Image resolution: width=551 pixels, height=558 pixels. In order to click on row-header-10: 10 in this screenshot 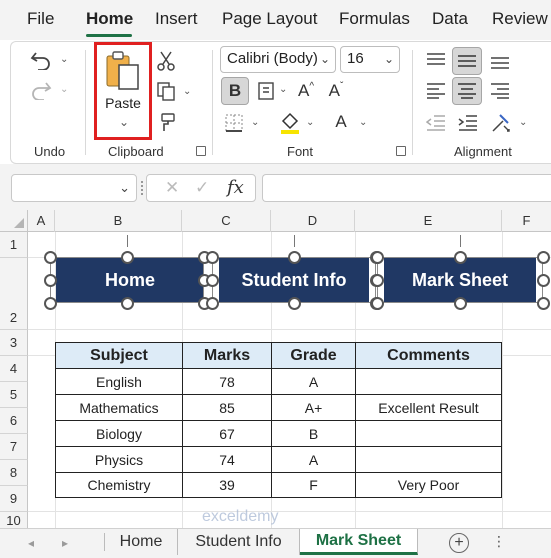, I will do `click(14, 520)`.